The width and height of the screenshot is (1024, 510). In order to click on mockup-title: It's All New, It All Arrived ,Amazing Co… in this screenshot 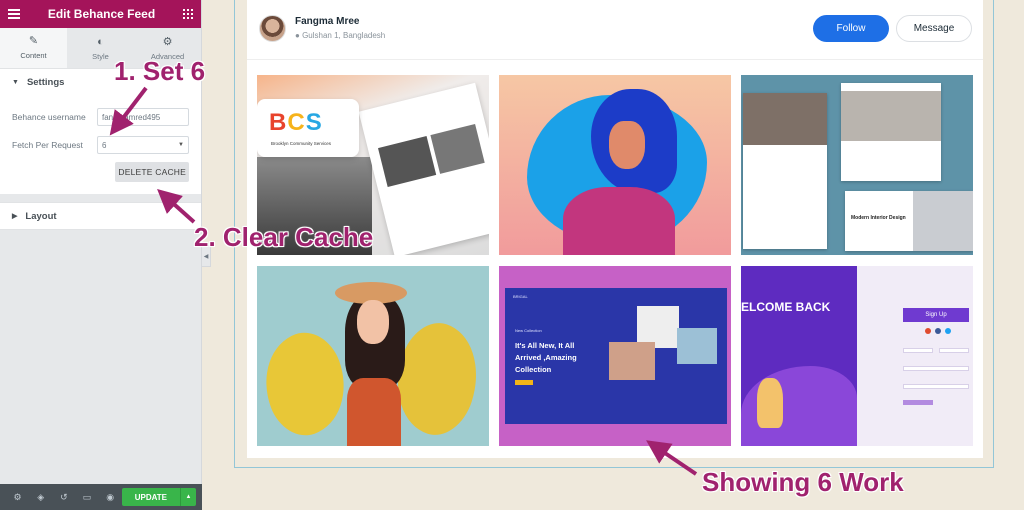, I will do `click(546, 357)`.